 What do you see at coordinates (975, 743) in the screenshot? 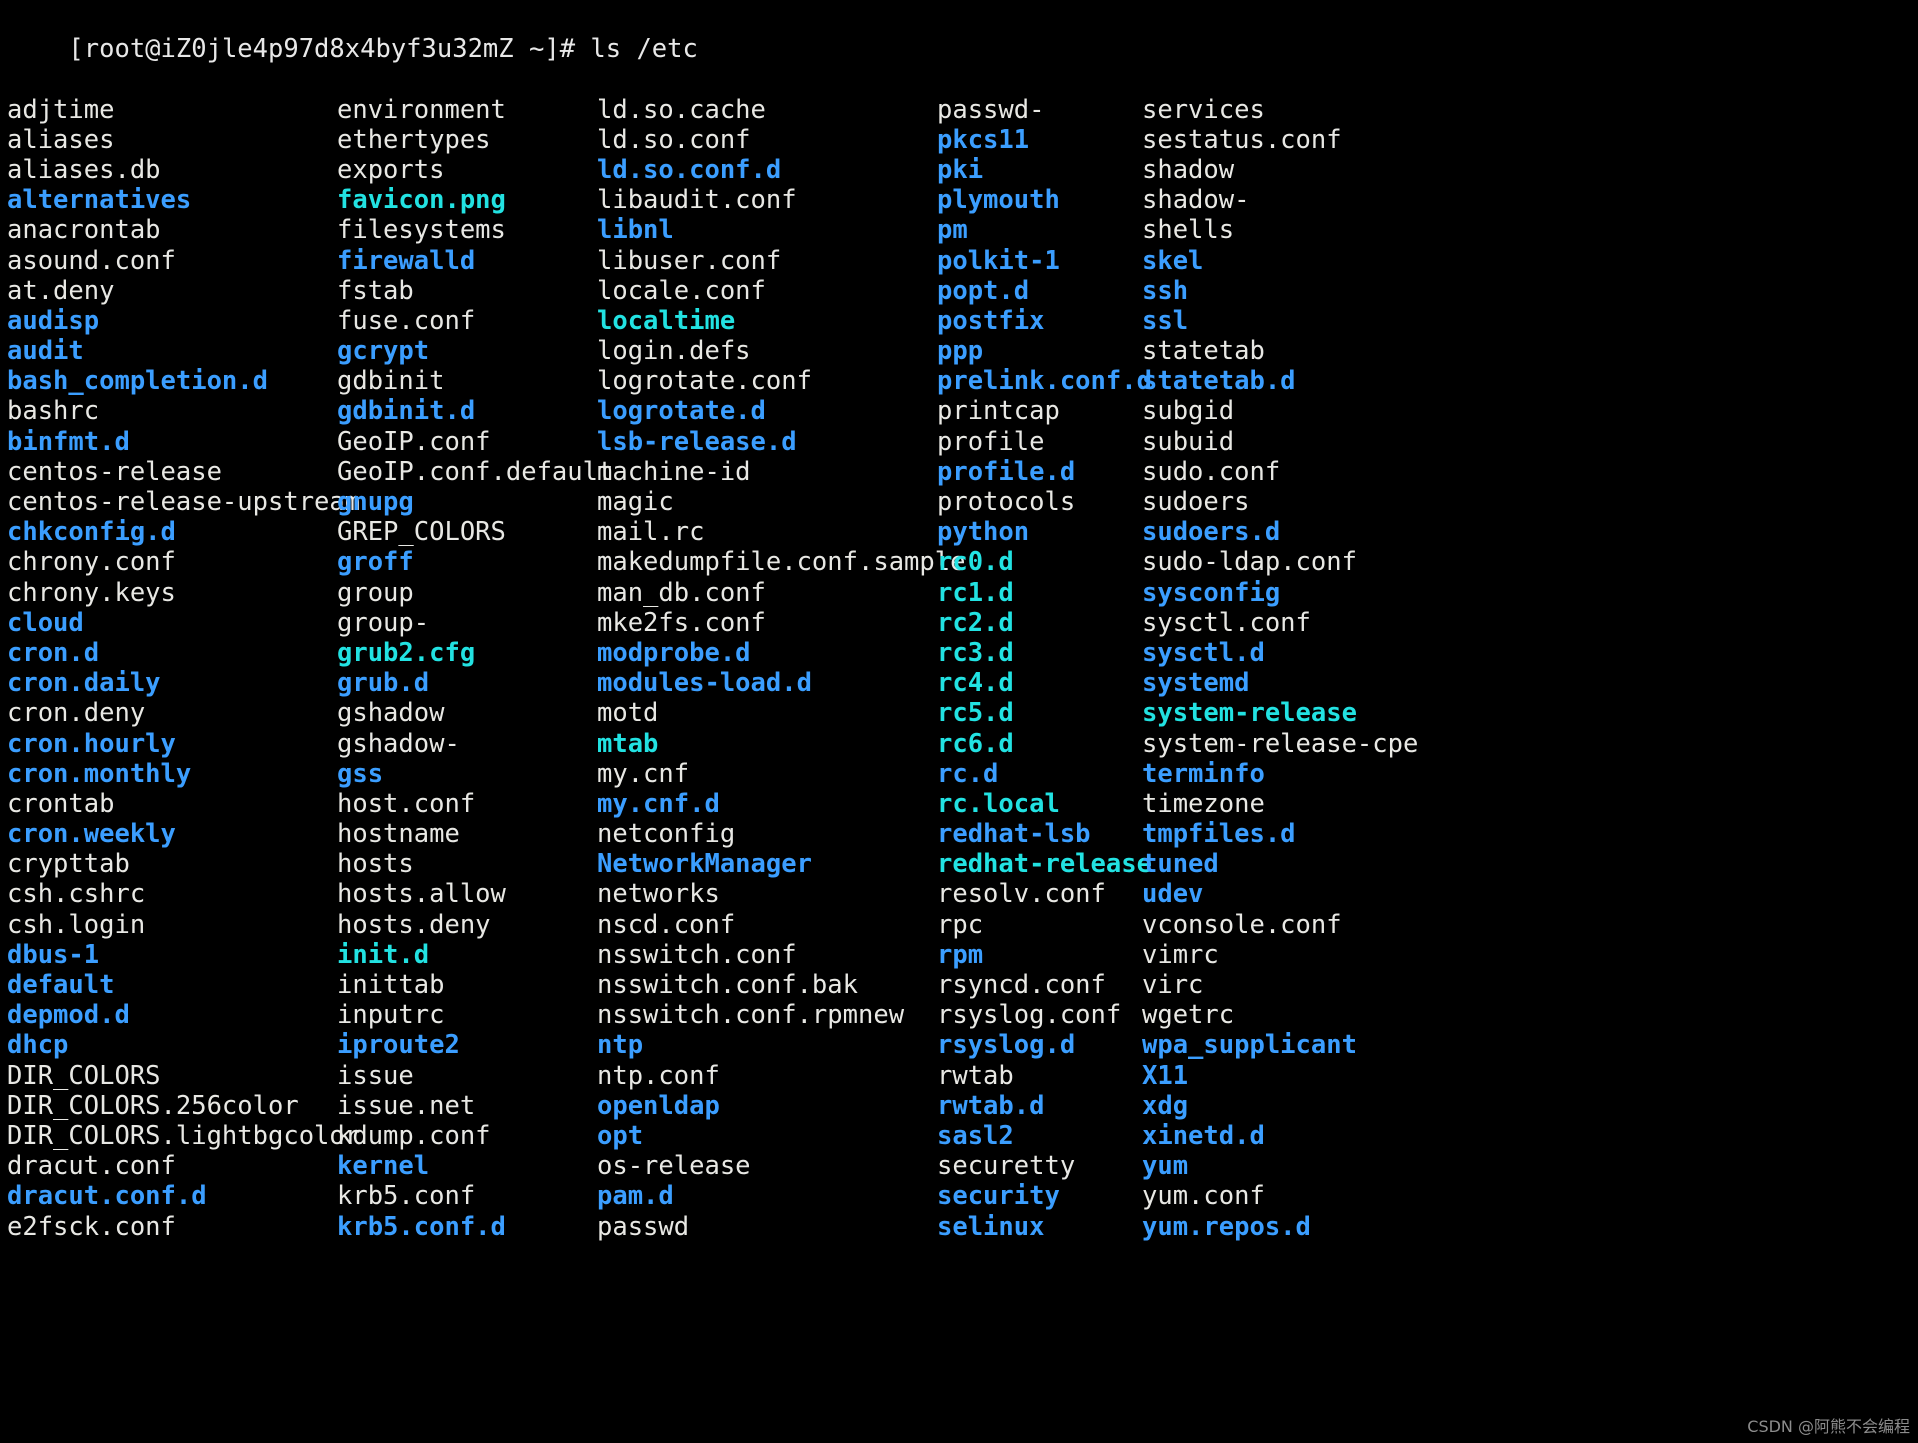
I see `listing-entry: rc6.d` at bounding box center [975, 743].